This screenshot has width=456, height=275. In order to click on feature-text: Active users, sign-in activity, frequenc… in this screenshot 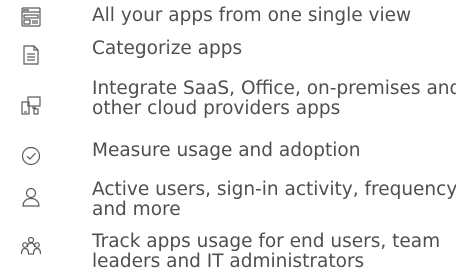, I will do `click(274, 200)`.